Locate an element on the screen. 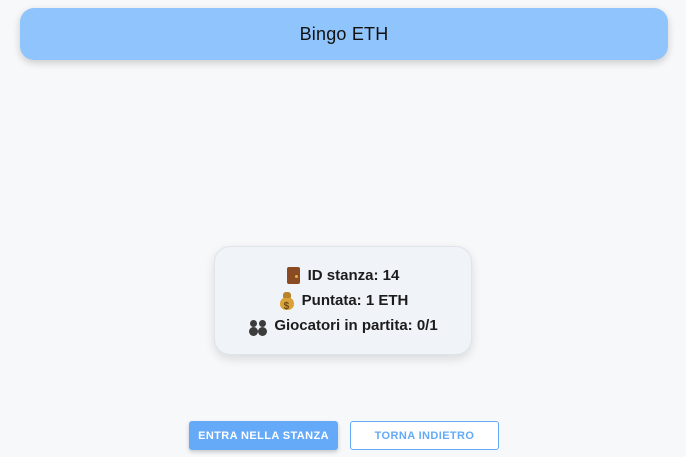  room-id-text: ID stanza: 14 is located at coordinates (353, 275).